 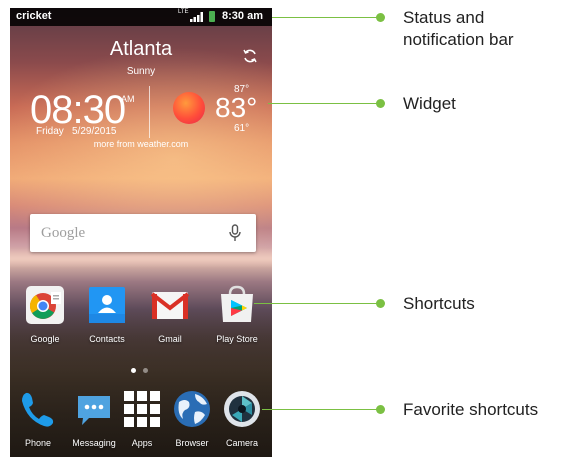 I want to click on page-dot, so click(x=145, y=370).